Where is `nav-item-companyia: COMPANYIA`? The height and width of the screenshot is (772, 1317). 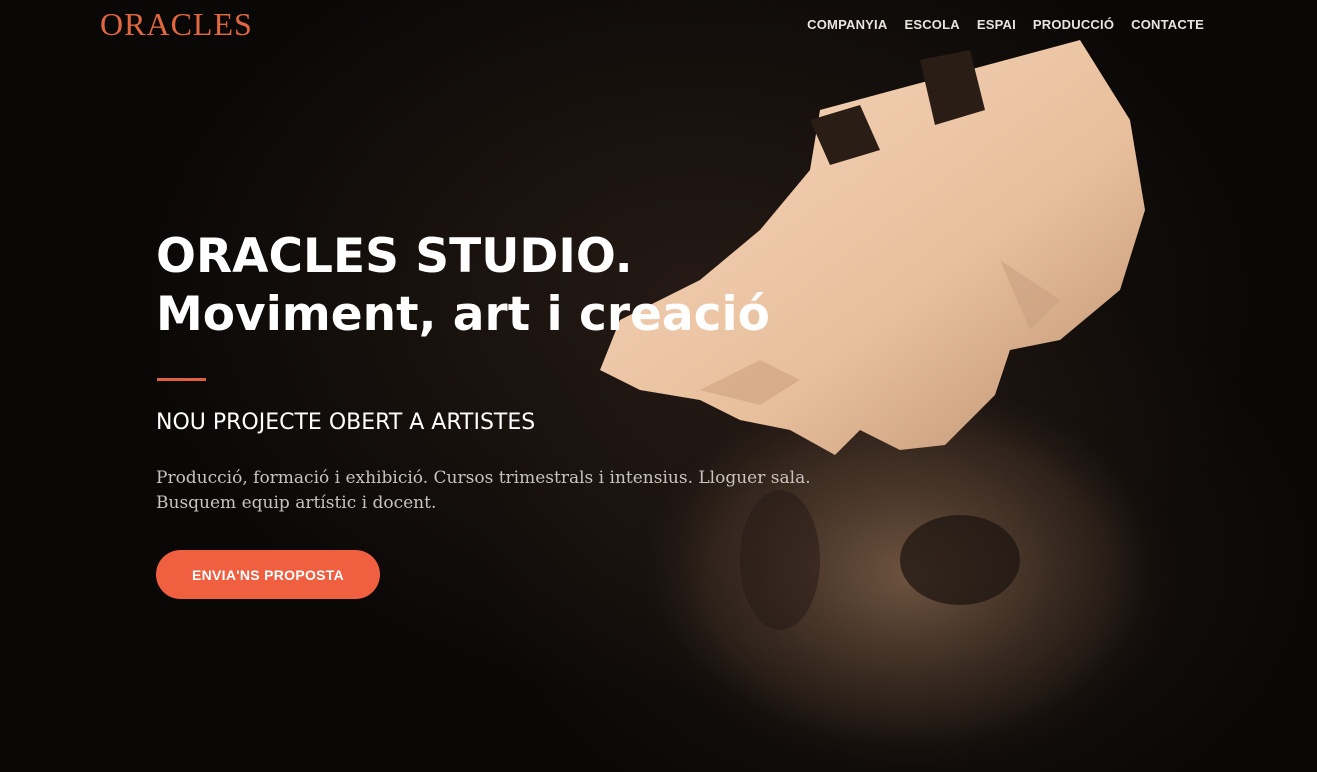
nav-item-companyia: COMPANYIA is located at coordinates (847, 24).